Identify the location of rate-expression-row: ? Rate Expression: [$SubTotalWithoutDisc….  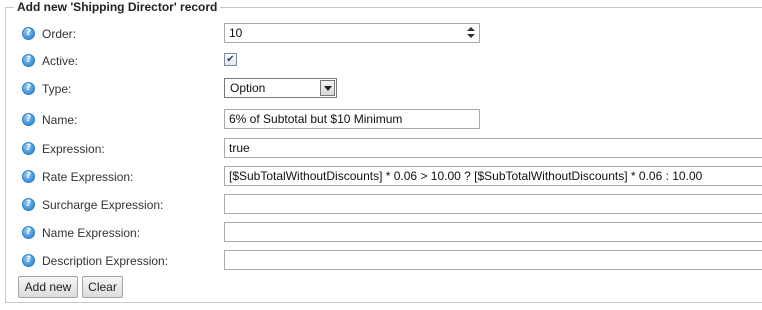
(381, 177).